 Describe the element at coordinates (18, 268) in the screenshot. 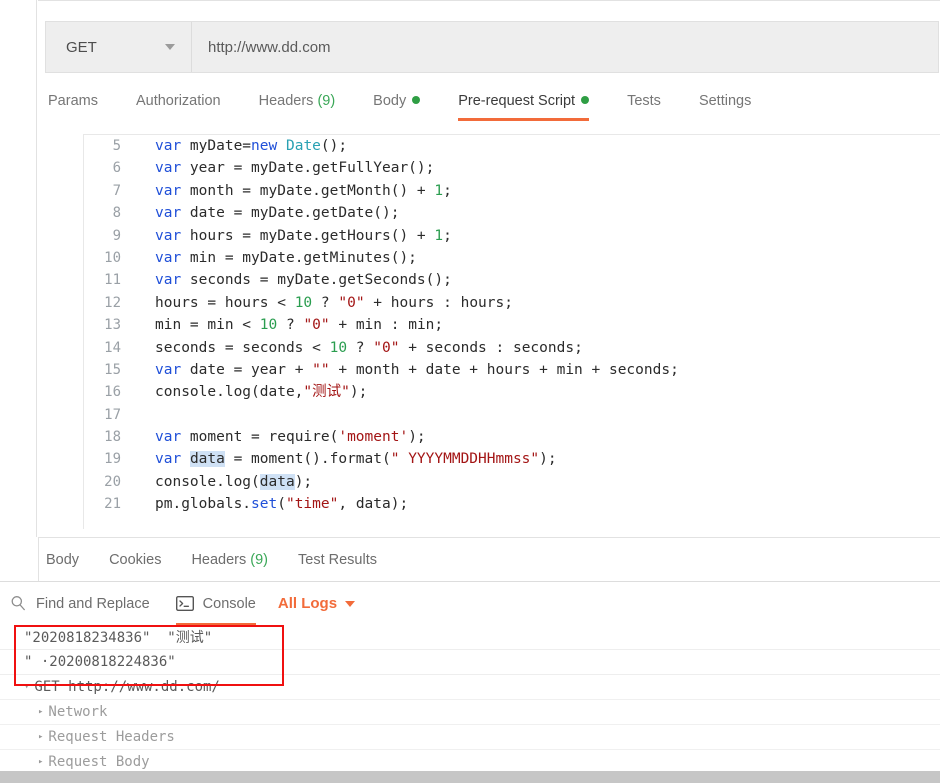

I see `left-rail` at that location.